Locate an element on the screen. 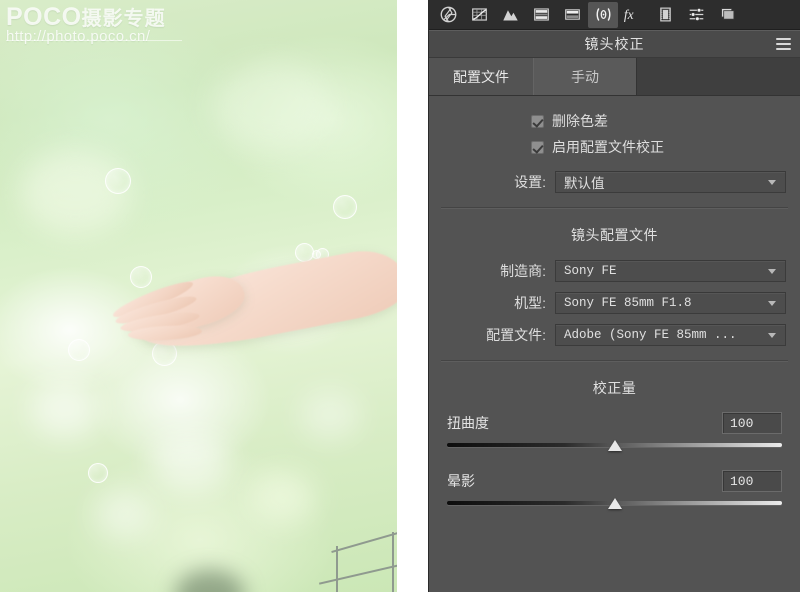 This screenshot has height=592, width=800. setup-value: 默认值 is located at coordinates (584, 183).